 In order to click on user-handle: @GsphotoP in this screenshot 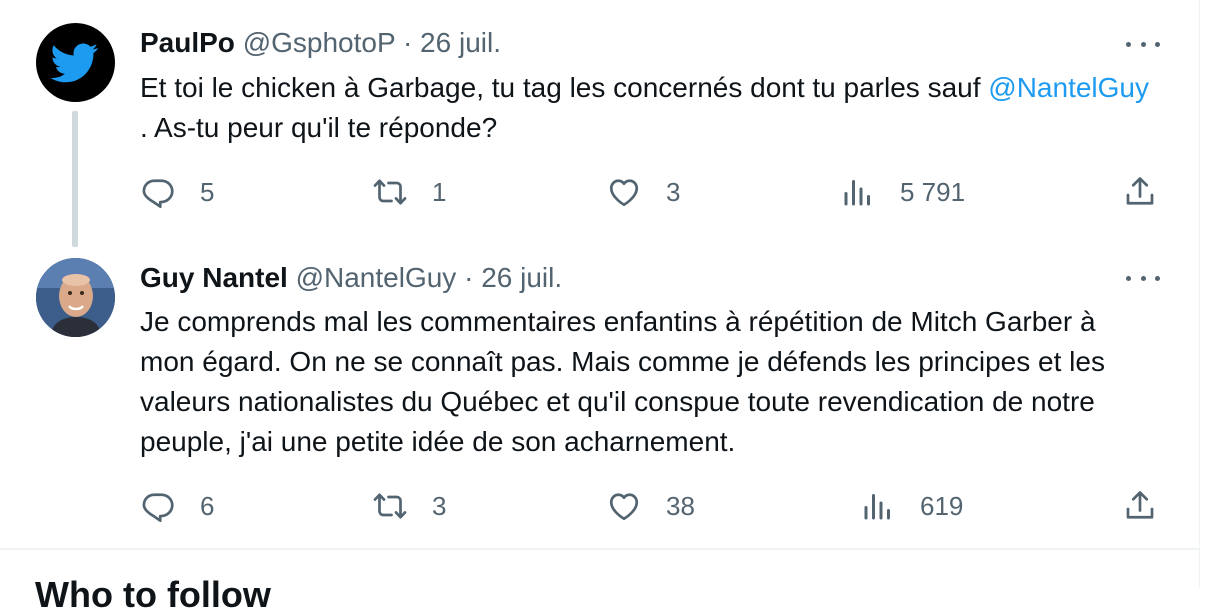, I will do `click(319, 42)`.